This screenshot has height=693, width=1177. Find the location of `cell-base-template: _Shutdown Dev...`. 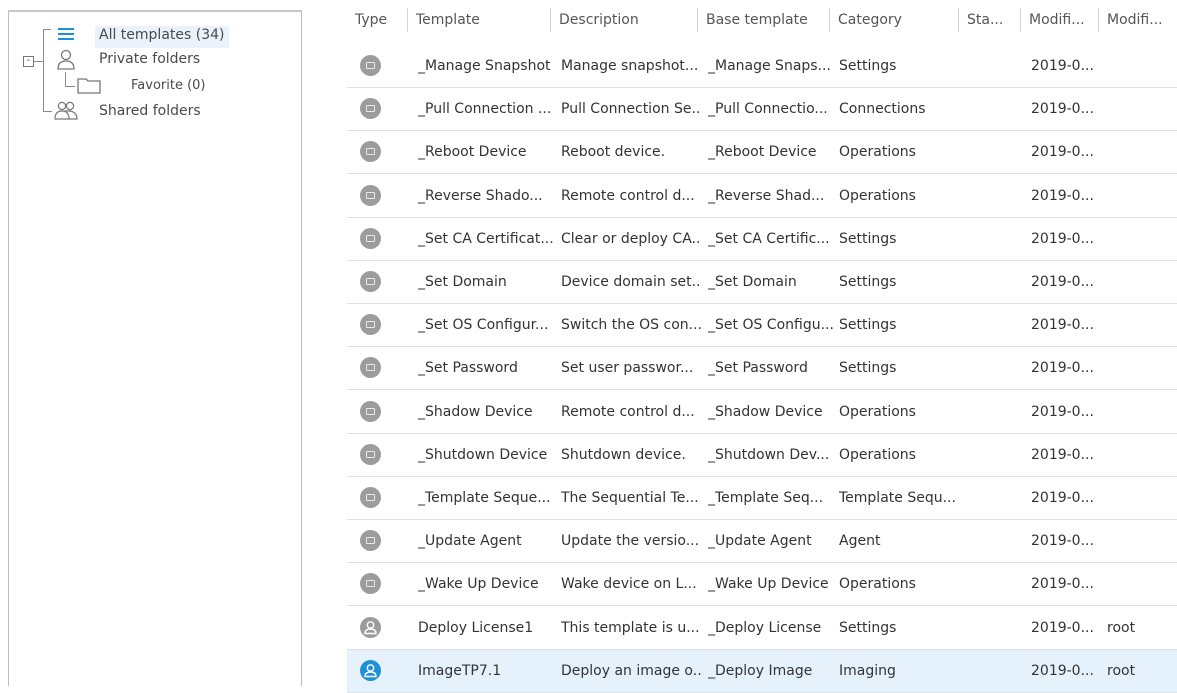

cell-base-template: _Shutdown Dev... is located at coordinates (769, 454).